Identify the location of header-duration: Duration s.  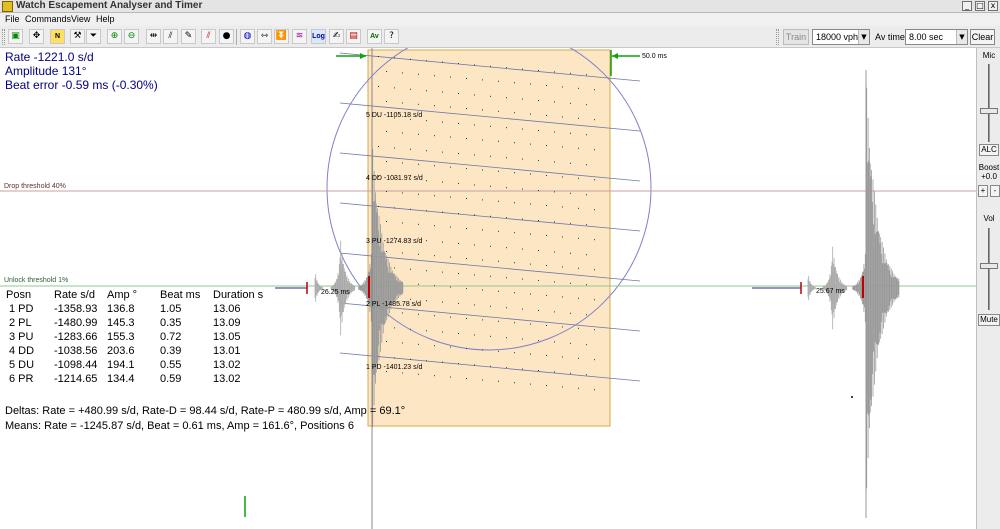
(238, 295).